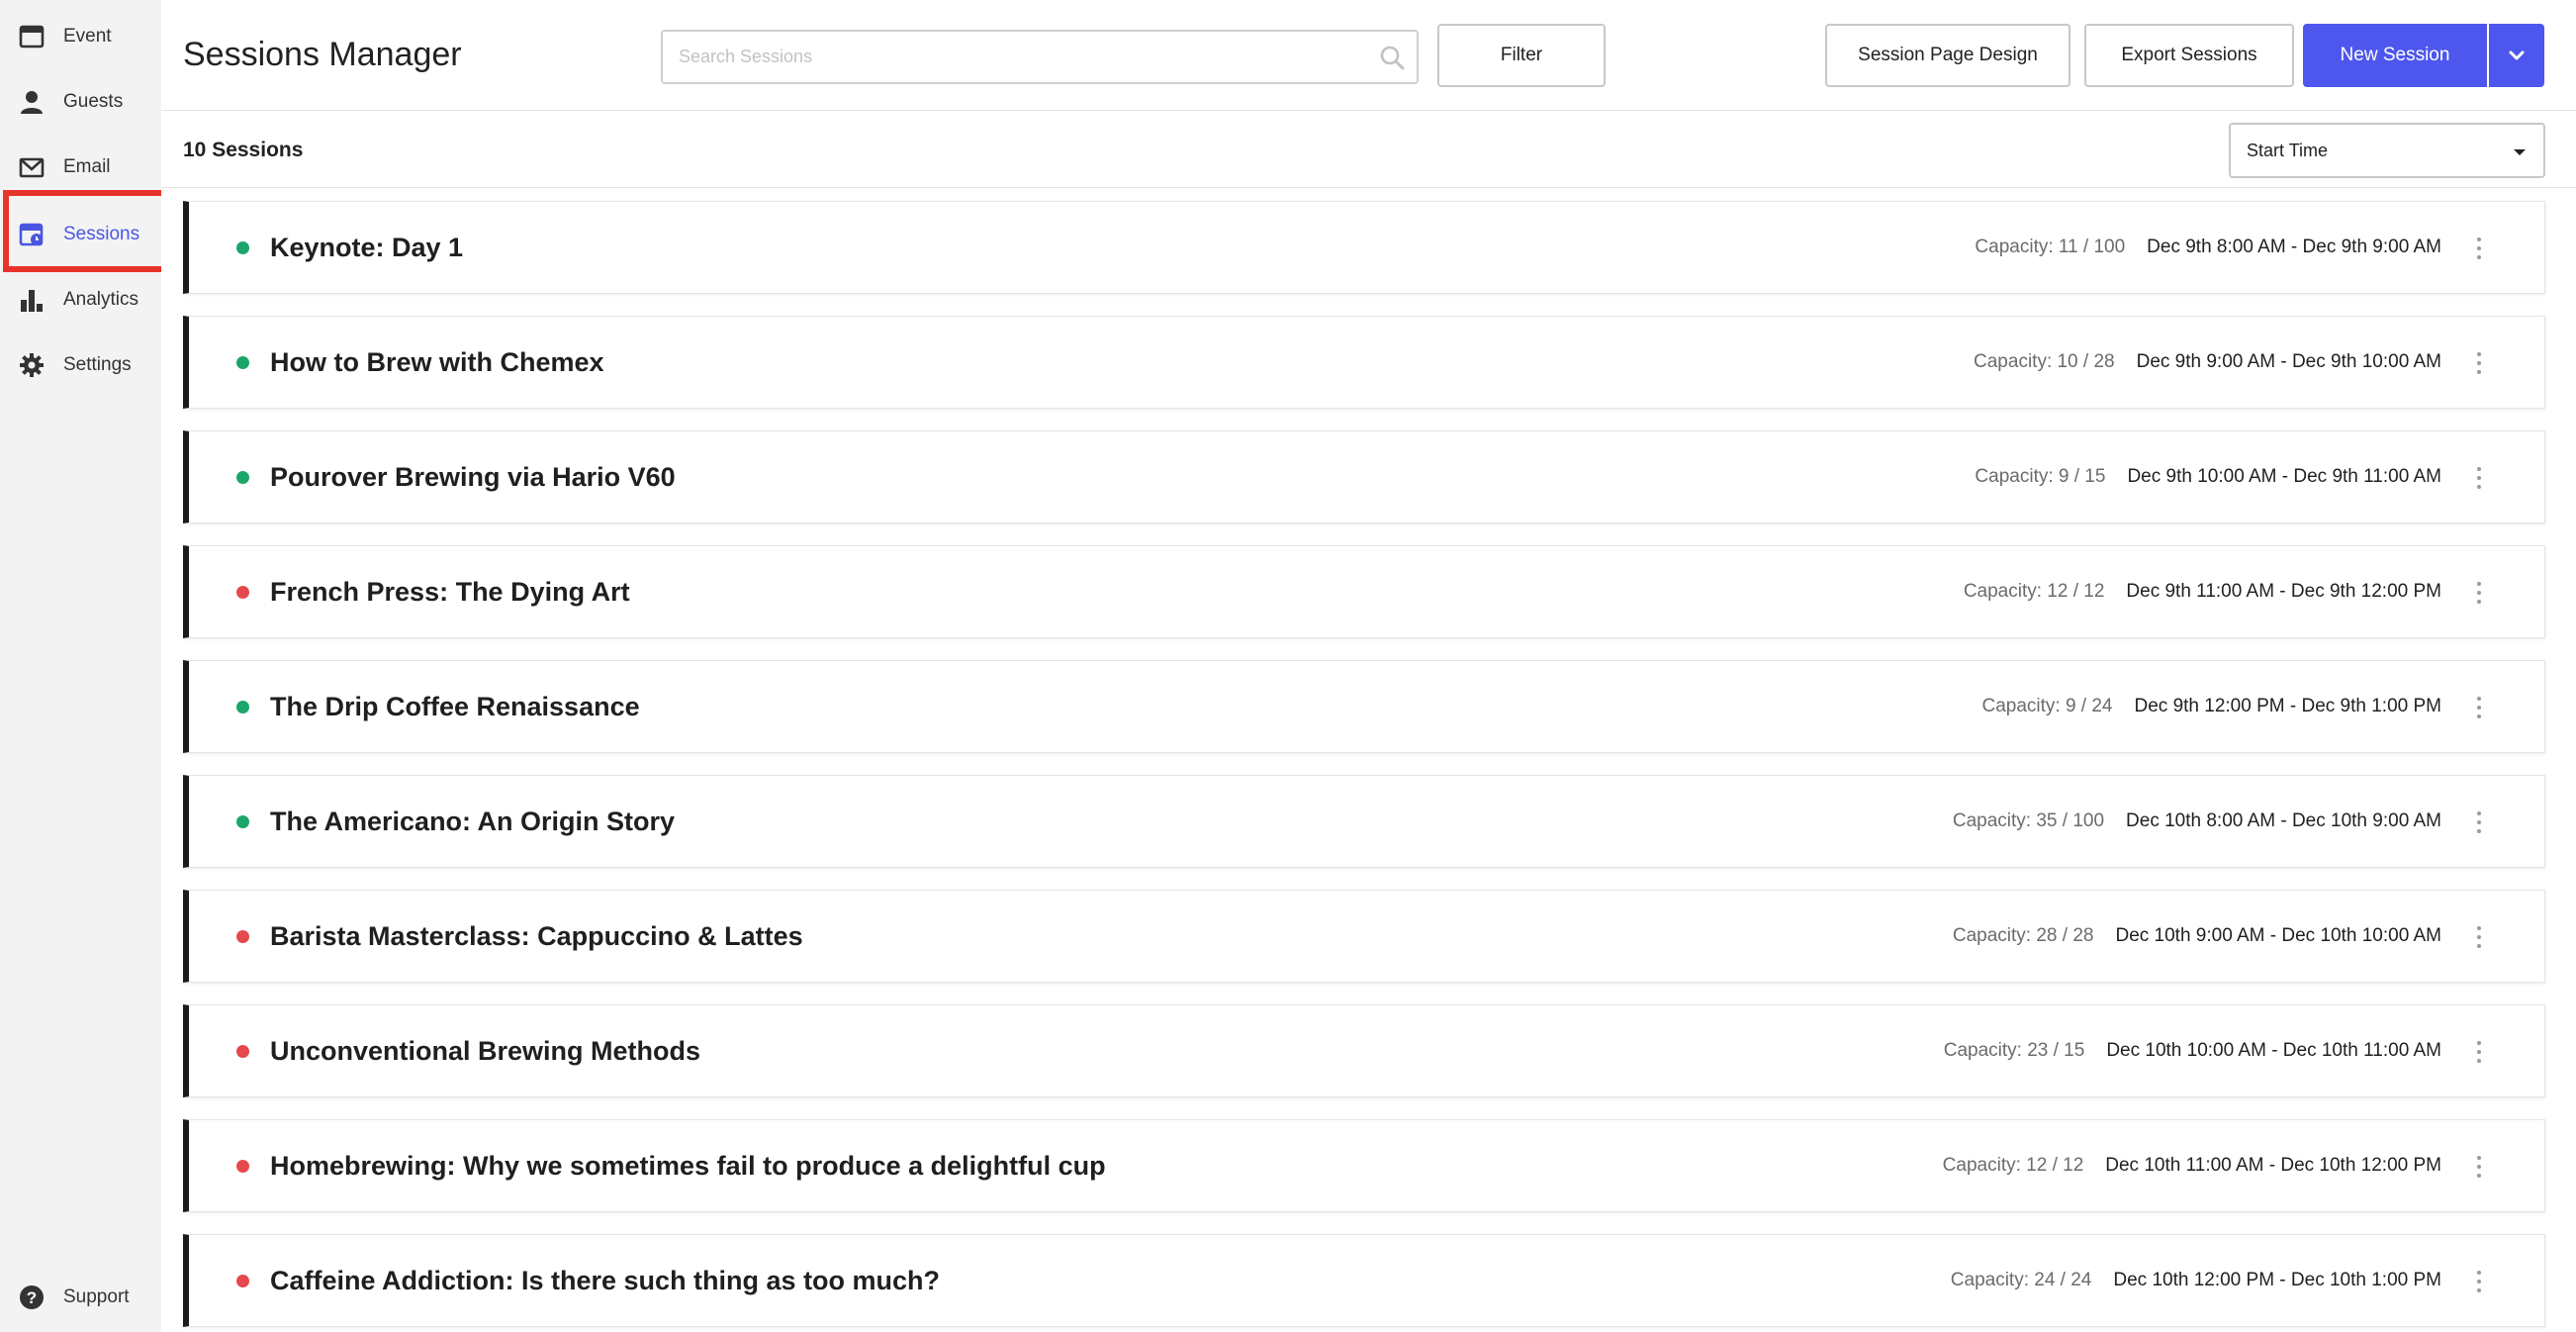 This screenshot has height=1332, width=2576. Describe the element at coordinates (2283, 591) in the screenshot. I see `session-time: Dec 9th 11:00 AM - Dec 9th 12:00 PM` at that location.